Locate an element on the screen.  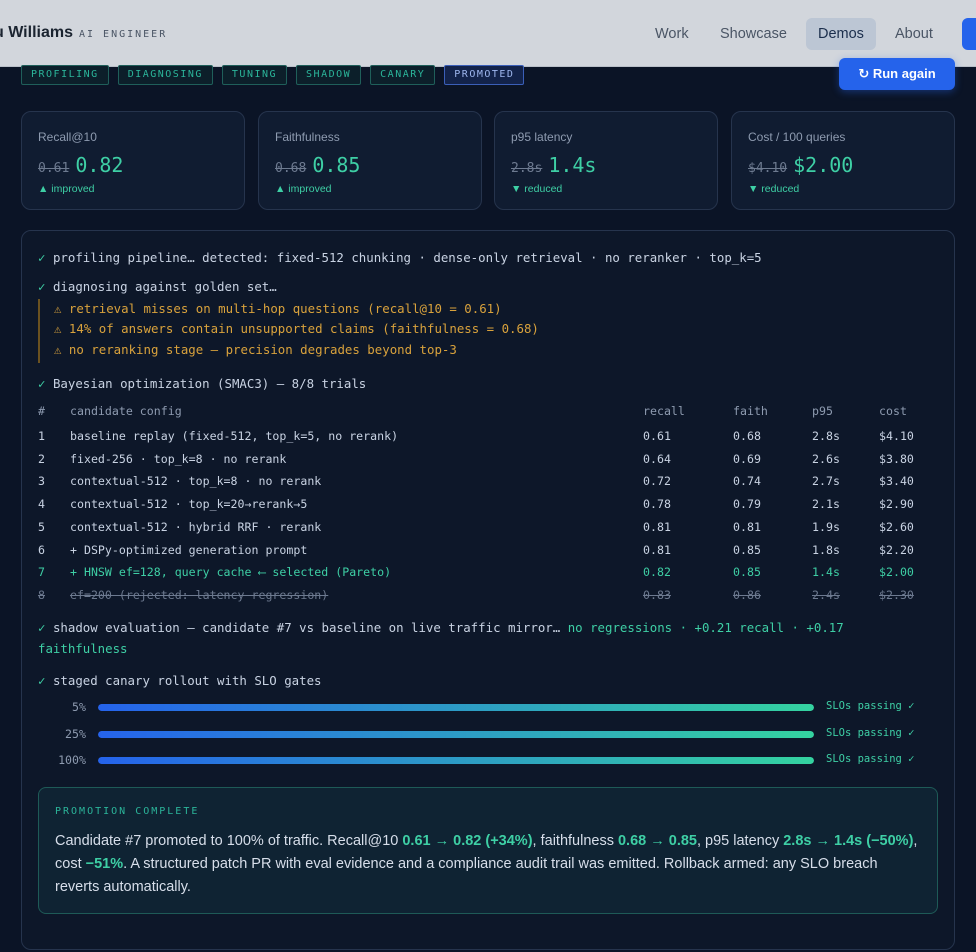
trial-cost: $2.00 is located at coordinates (896, 572).